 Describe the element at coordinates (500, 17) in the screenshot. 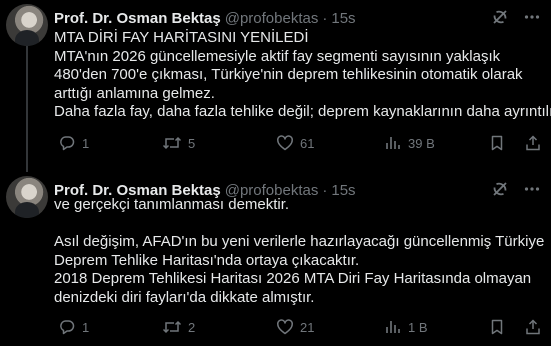

I see `grok-icon` at that location.